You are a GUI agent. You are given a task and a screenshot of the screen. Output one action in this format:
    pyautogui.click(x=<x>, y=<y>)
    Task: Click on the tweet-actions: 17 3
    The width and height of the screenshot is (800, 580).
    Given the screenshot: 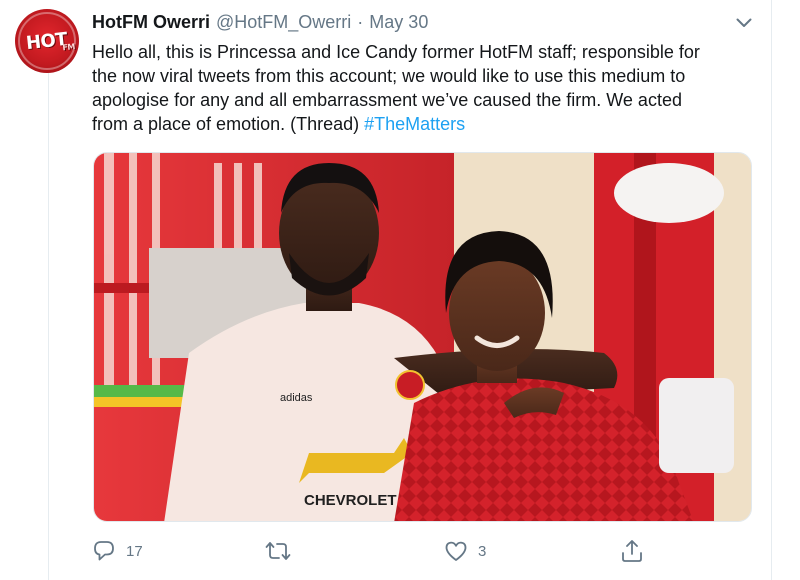 What is the action you would take?
    pyautogui.click(x=372, y=551)
    